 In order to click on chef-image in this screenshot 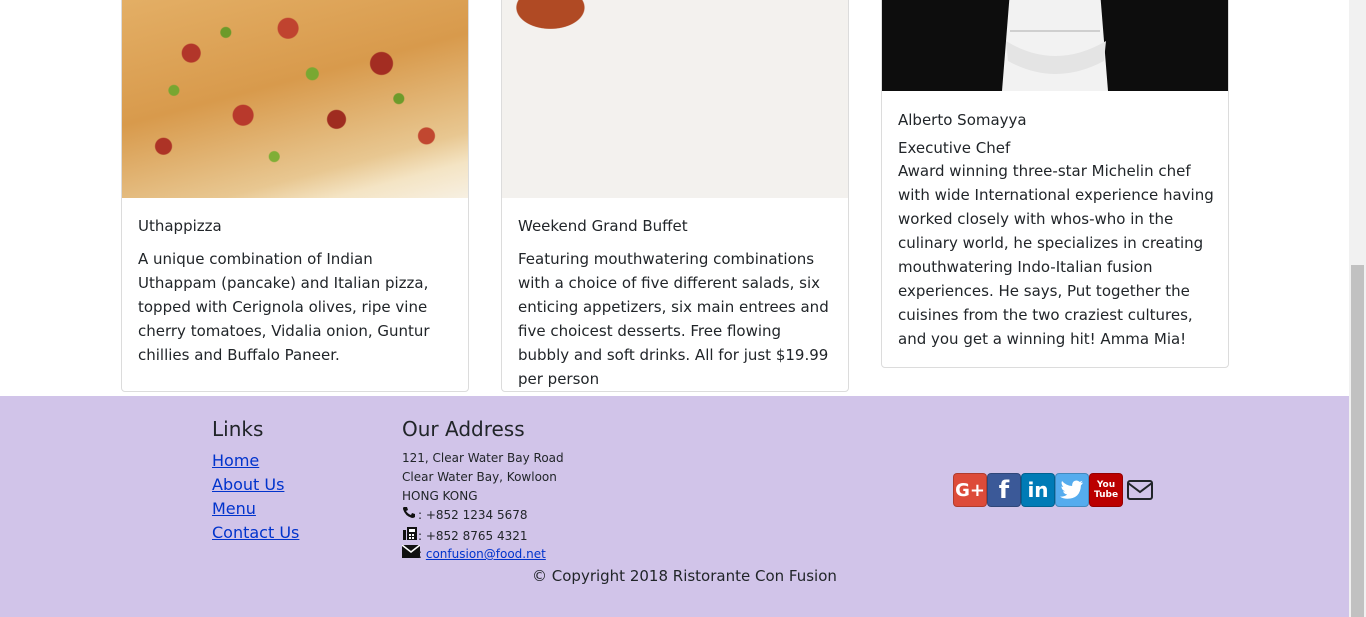, I will do `click(1055, 45)`.